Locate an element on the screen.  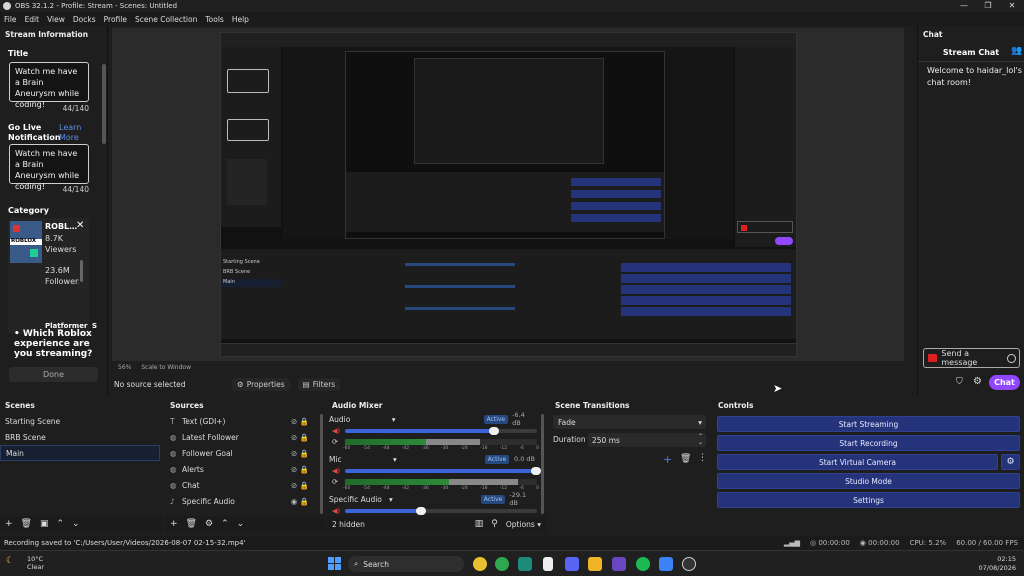
sources-scrollbar is located at coordinates (321, 464).